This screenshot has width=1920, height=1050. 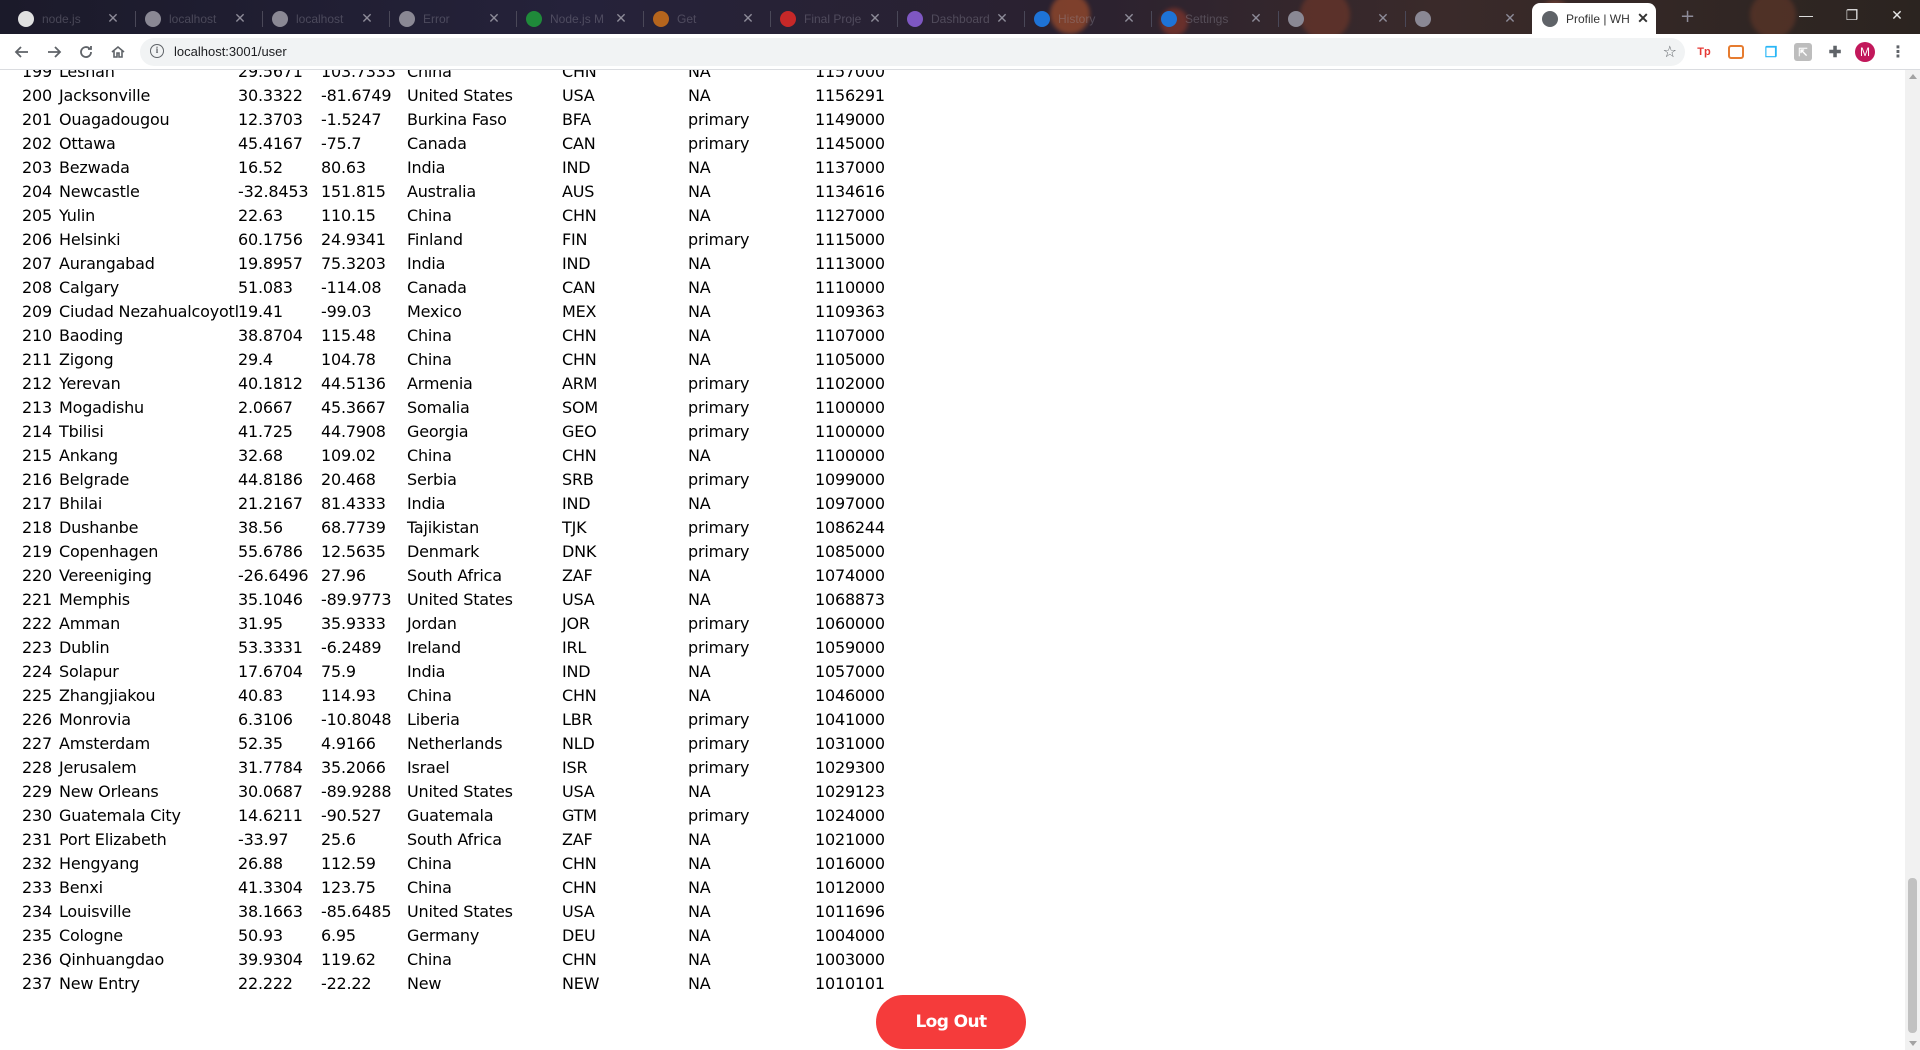 What do you see at coordinates (37, 407) in the screenshot?
I see `row-id-cell: 213` at bounding box center [37, 407].